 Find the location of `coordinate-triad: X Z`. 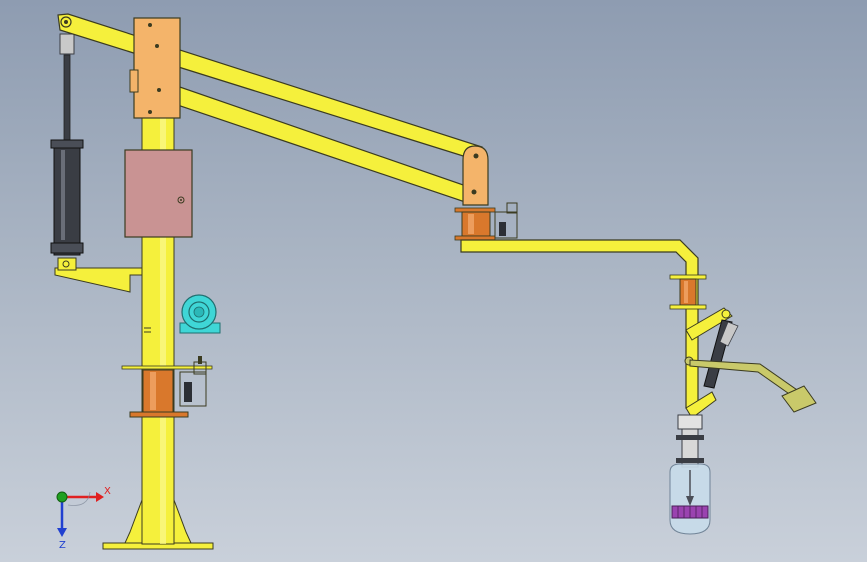

coordinate-triad: X Z is located at coordinates (83, 518).